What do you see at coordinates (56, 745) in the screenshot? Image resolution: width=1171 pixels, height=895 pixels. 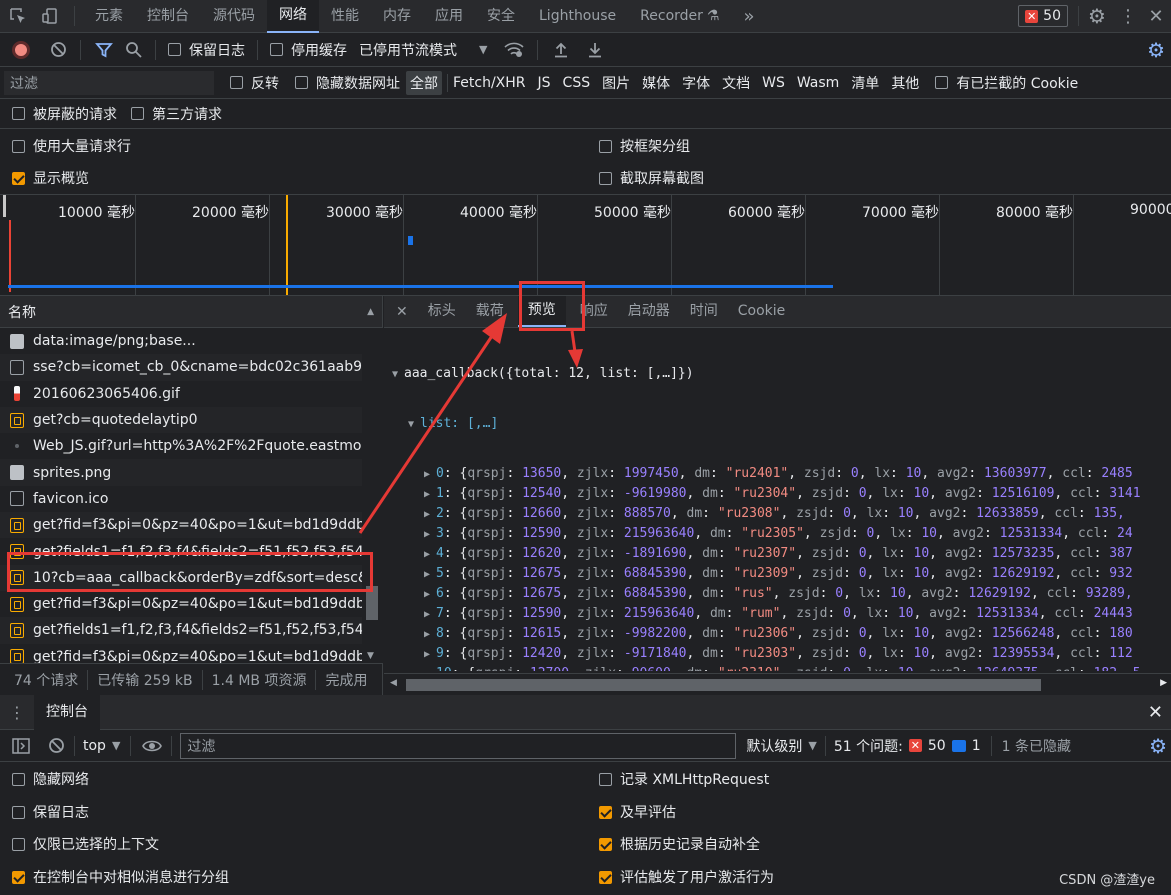 I see `clear-console-icon` at bounding box center [56, 745].